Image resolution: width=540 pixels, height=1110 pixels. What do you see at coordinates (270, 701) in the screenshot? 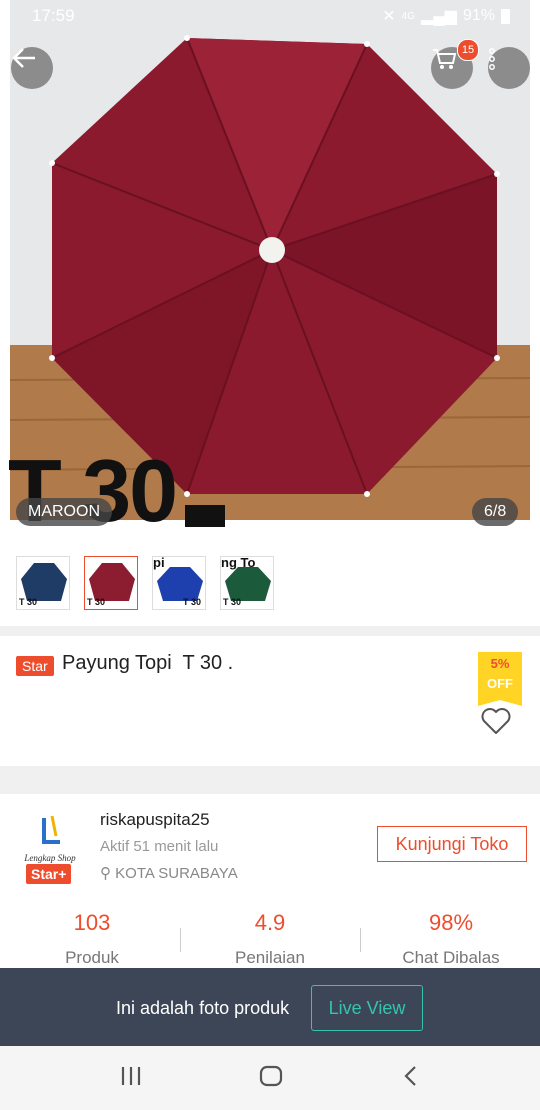
I see `product-title-section: Star Payung Topi T 30 . 5% OFF` at bounding box center [270, 701].